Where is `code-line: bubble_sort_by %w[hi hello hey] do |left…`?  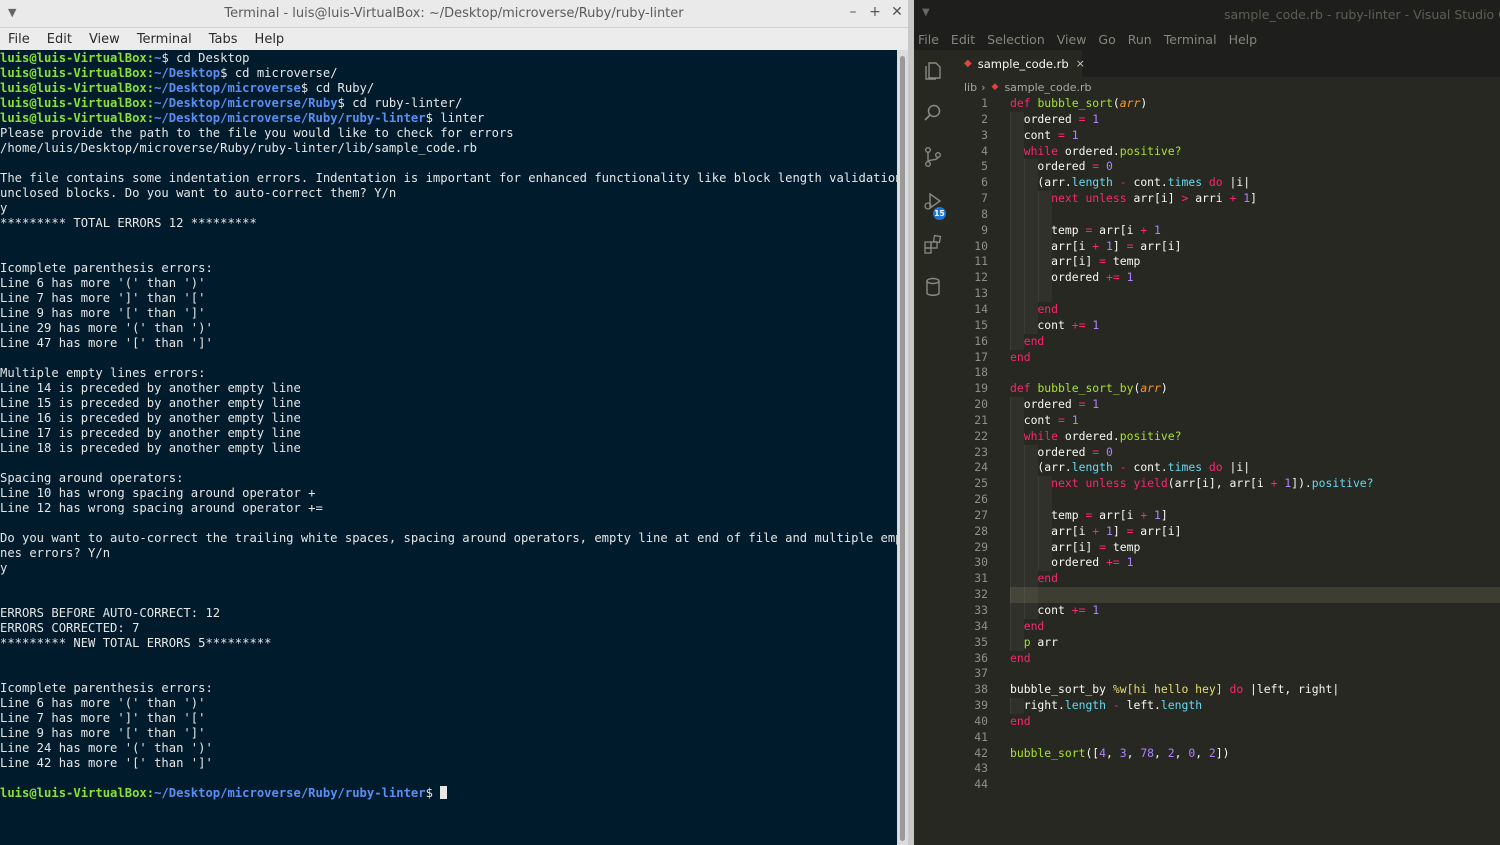
code-line: bubble_sort_by %w[hi hello hey] do |left… is located at coordinates (1255, 690).